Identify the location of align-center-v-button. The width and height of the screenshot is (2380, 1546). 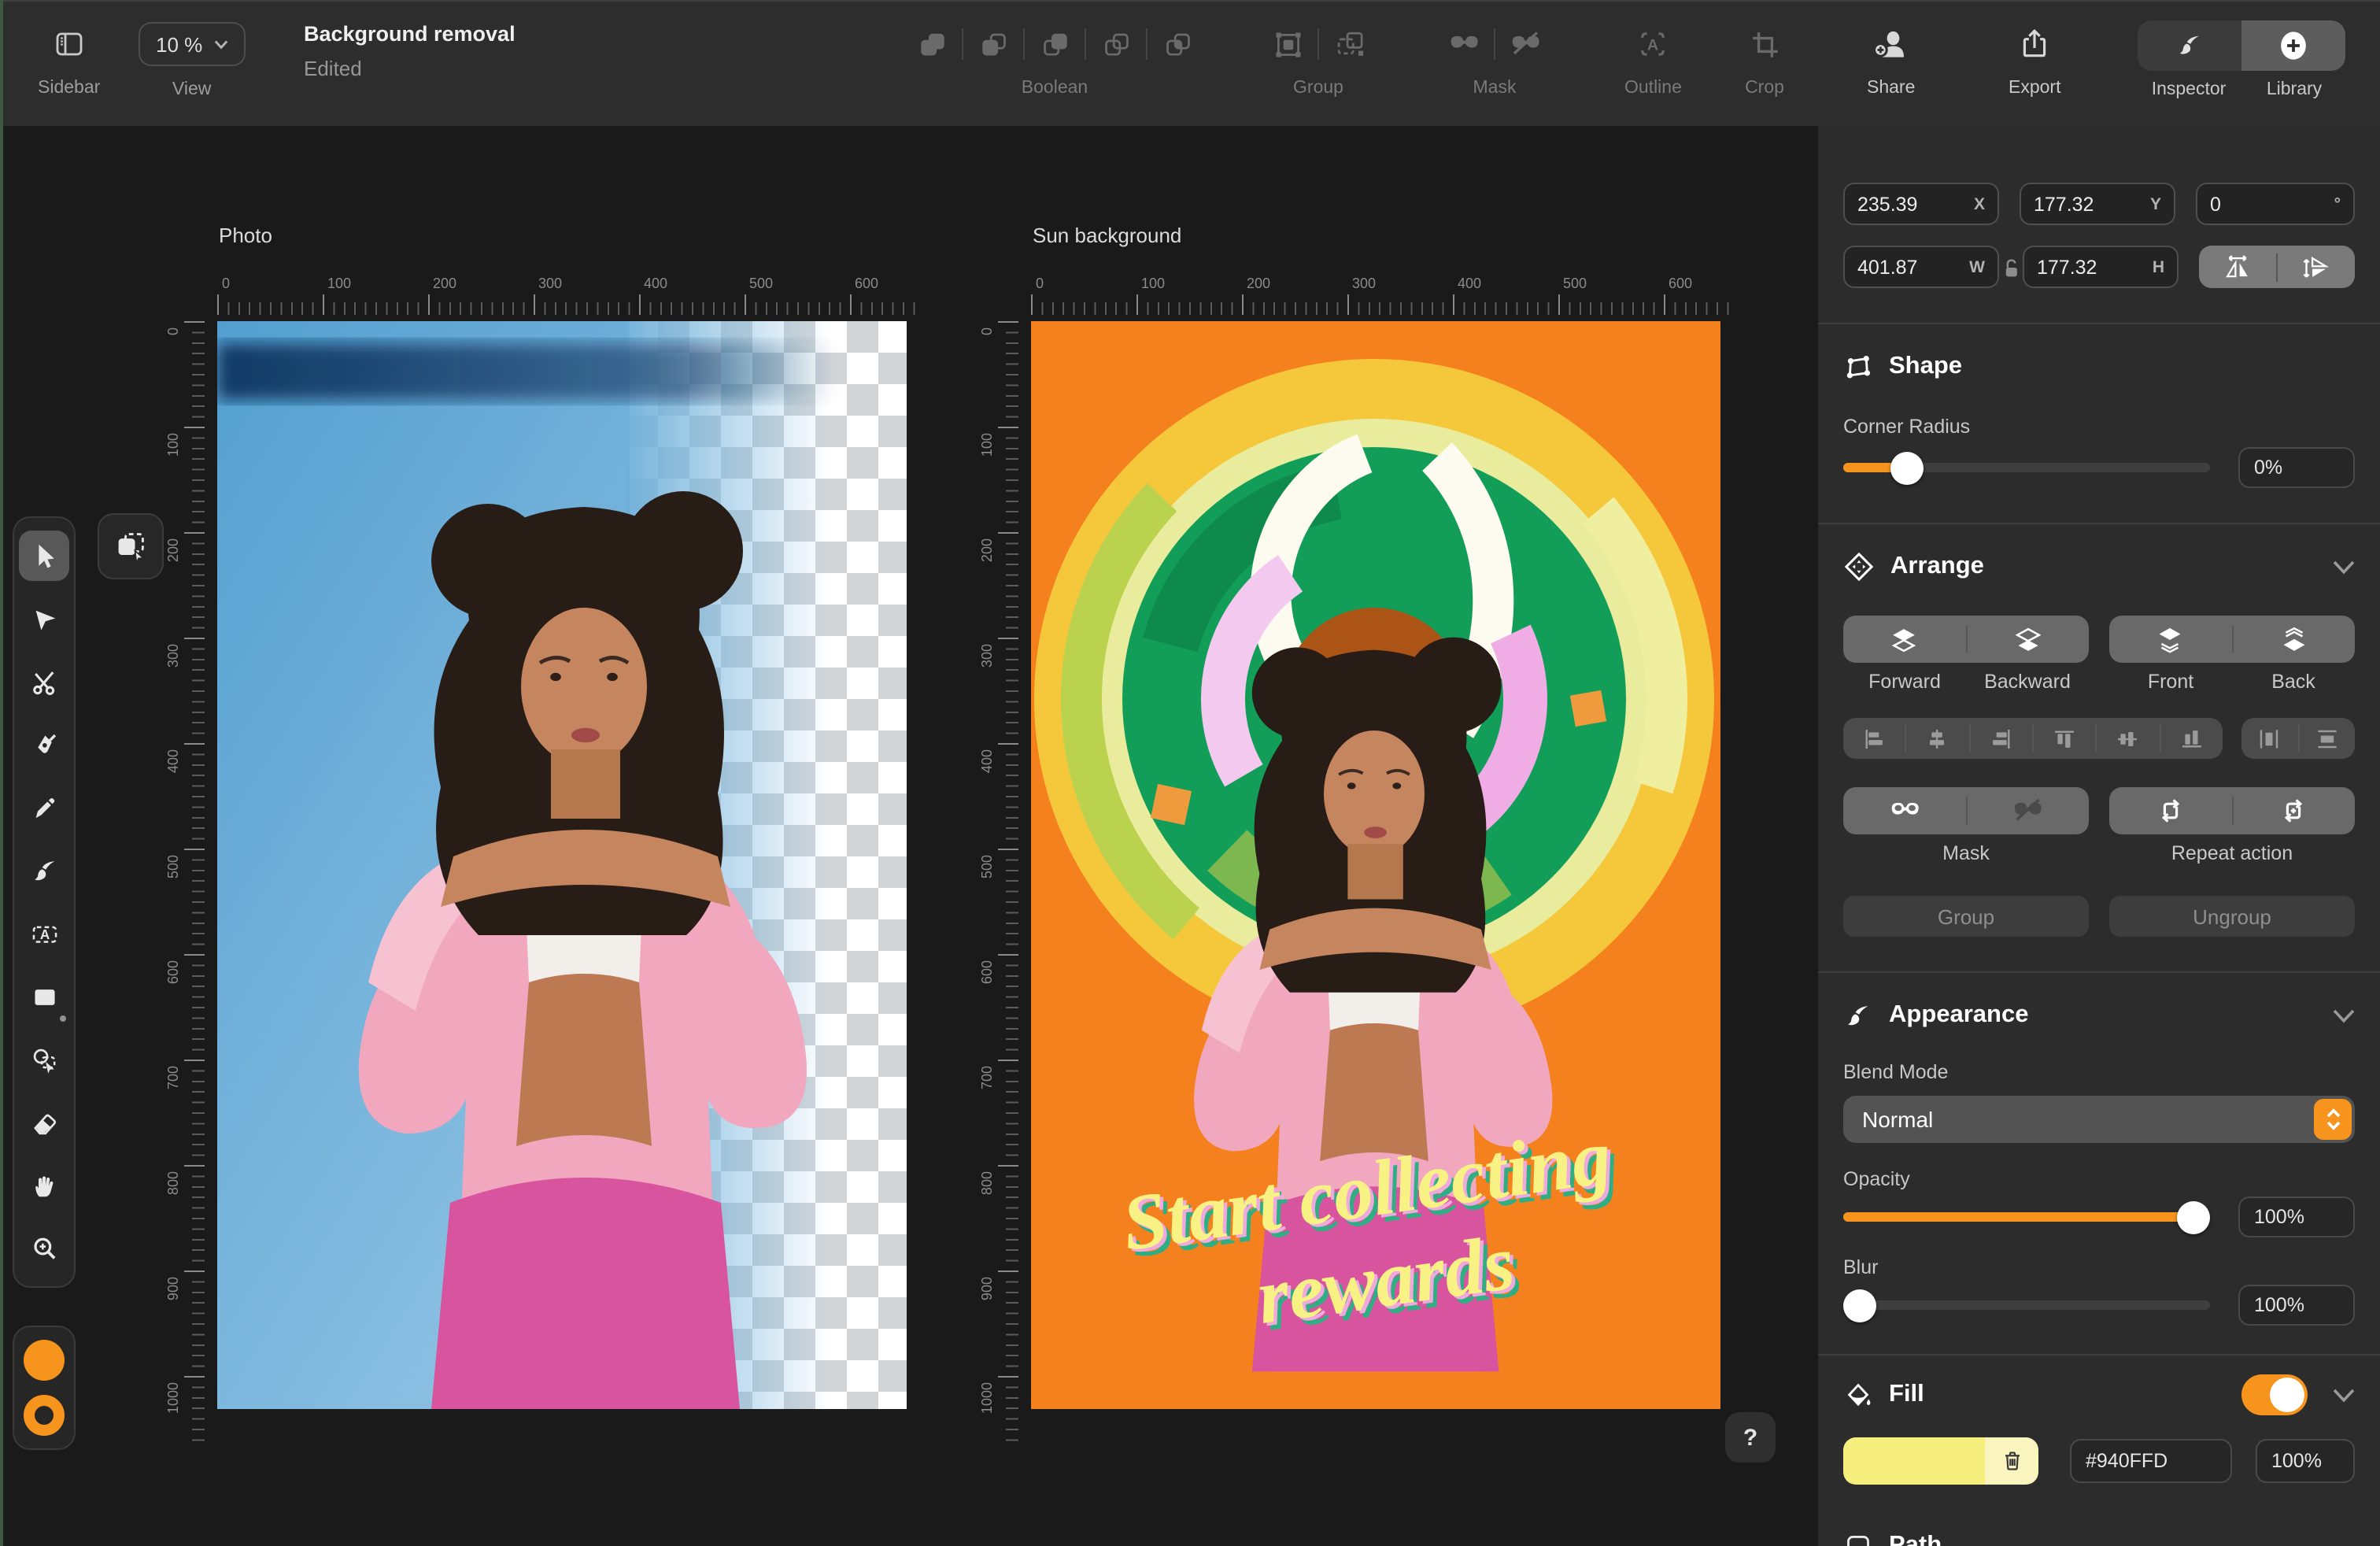
(2128, 738).